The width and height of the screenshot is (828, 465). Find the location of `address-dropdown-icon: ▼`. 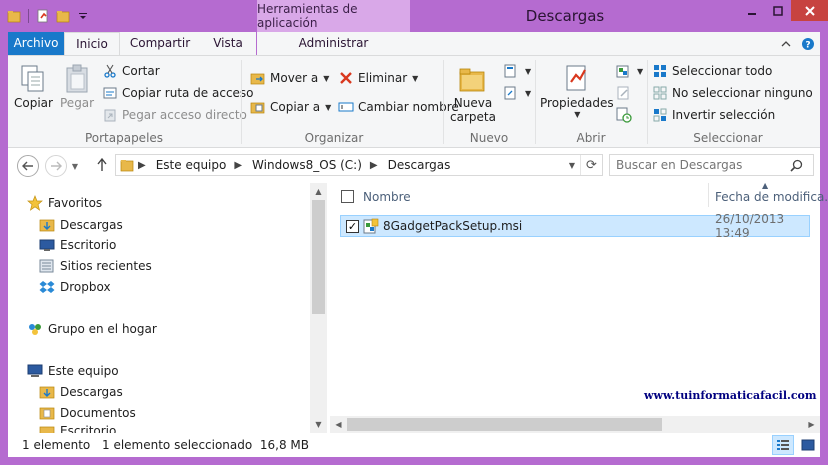

address-dropdown-icon: ▼ is located at coordinates (572, 165).